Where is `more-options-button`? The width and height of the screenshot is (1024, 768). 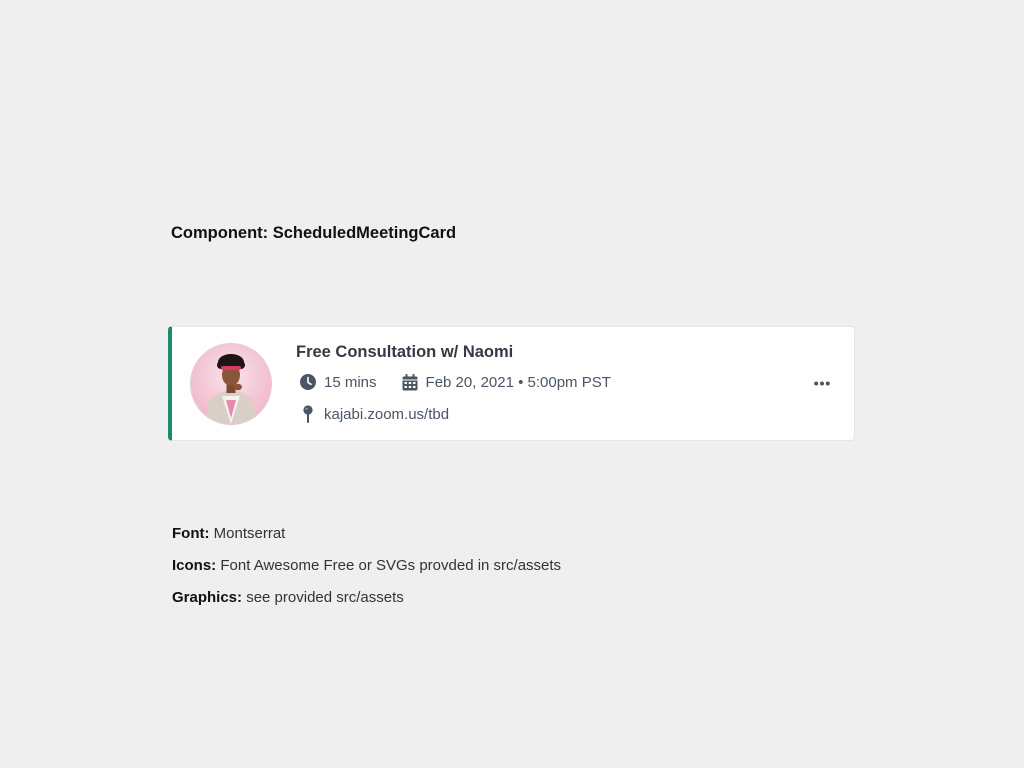 more-options-button is located at coordinates (822, 383).